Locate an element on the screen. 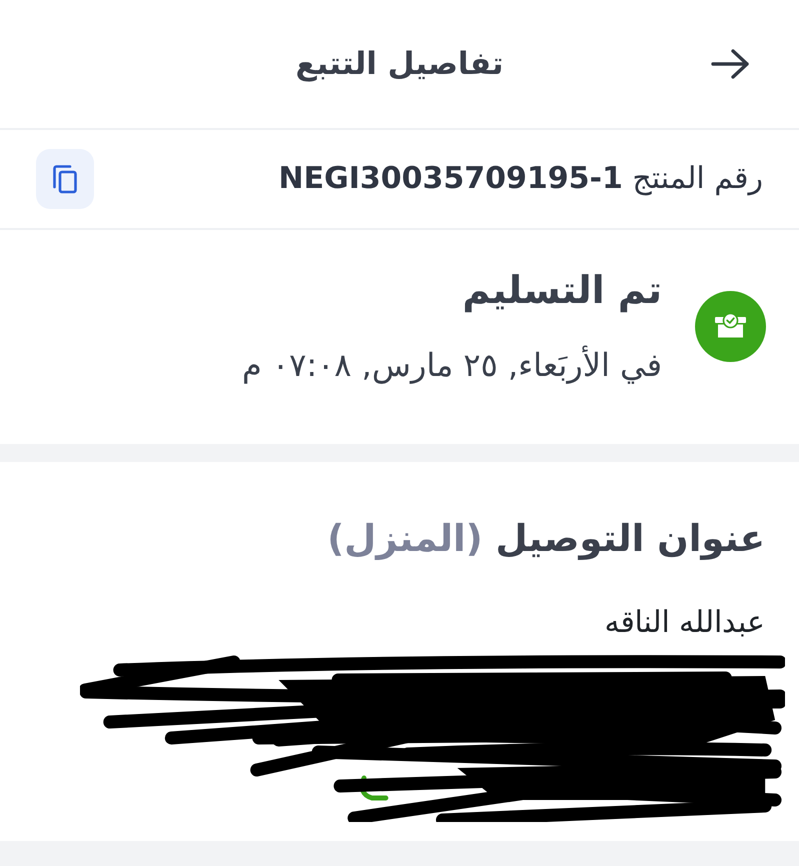  status-title: تم التسليم is located at coordinates (561, 290).